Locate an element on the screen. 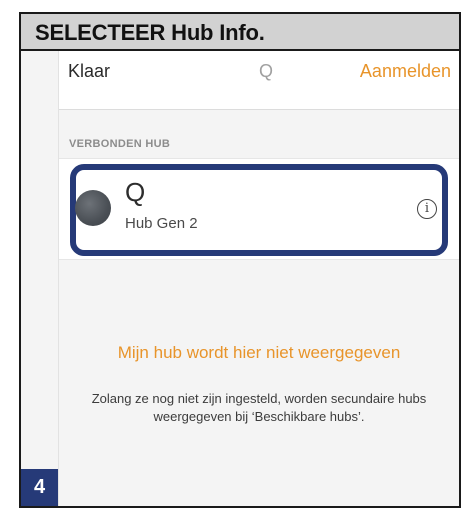  step-number-badge: 4 is located at coordinates (39, 487).